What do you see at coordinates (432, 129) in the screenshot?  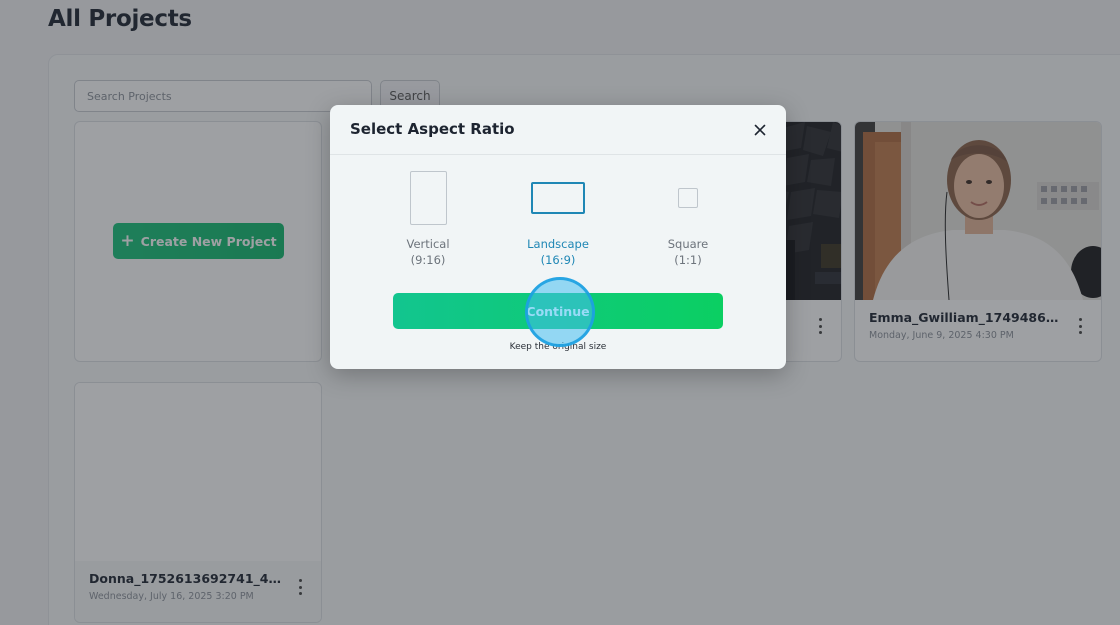 I see `dialog-title: Select Aspect Ratio` at bounding box center [432, 129].